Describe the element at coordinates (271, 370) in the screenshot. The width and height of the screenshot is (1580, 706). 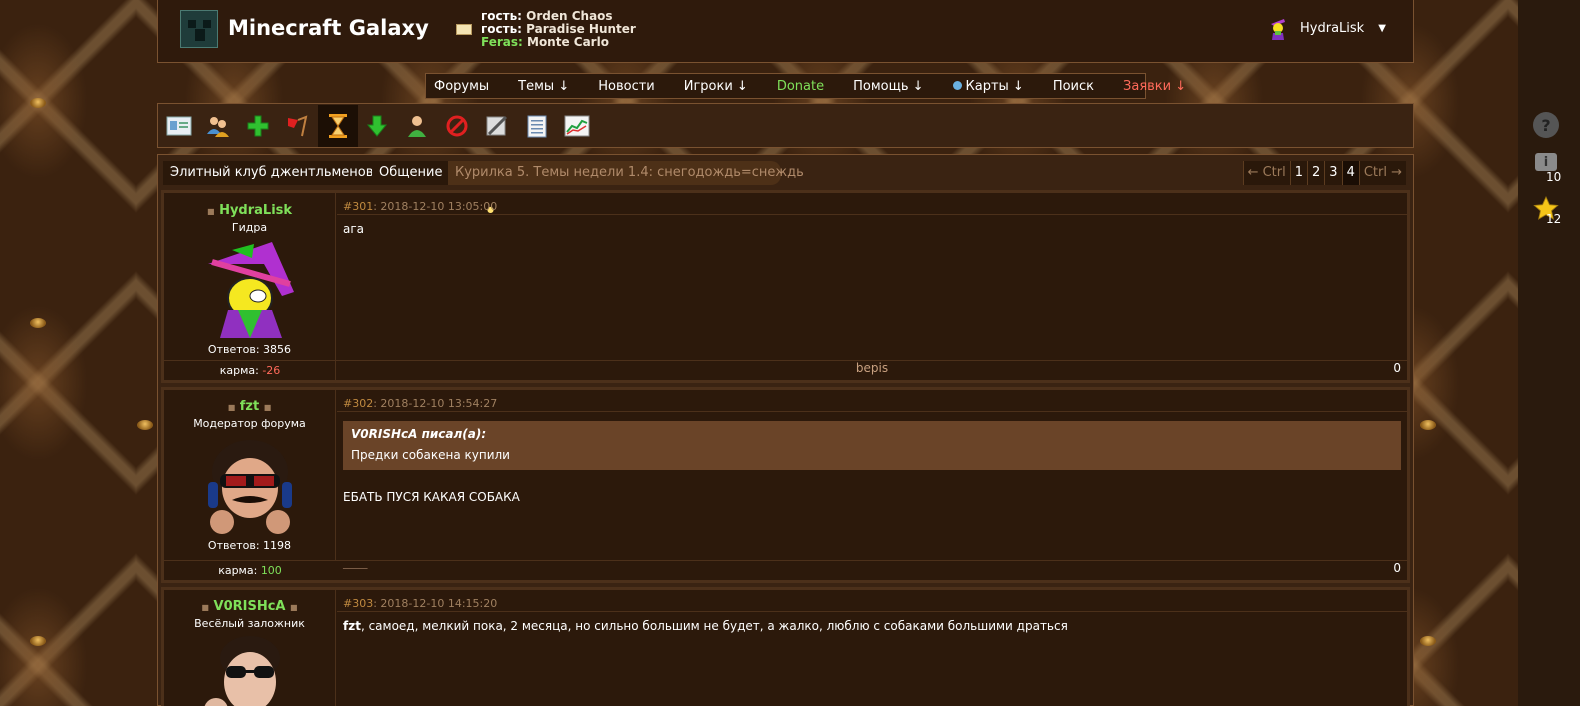
I see `karma-value: -26` at that location.